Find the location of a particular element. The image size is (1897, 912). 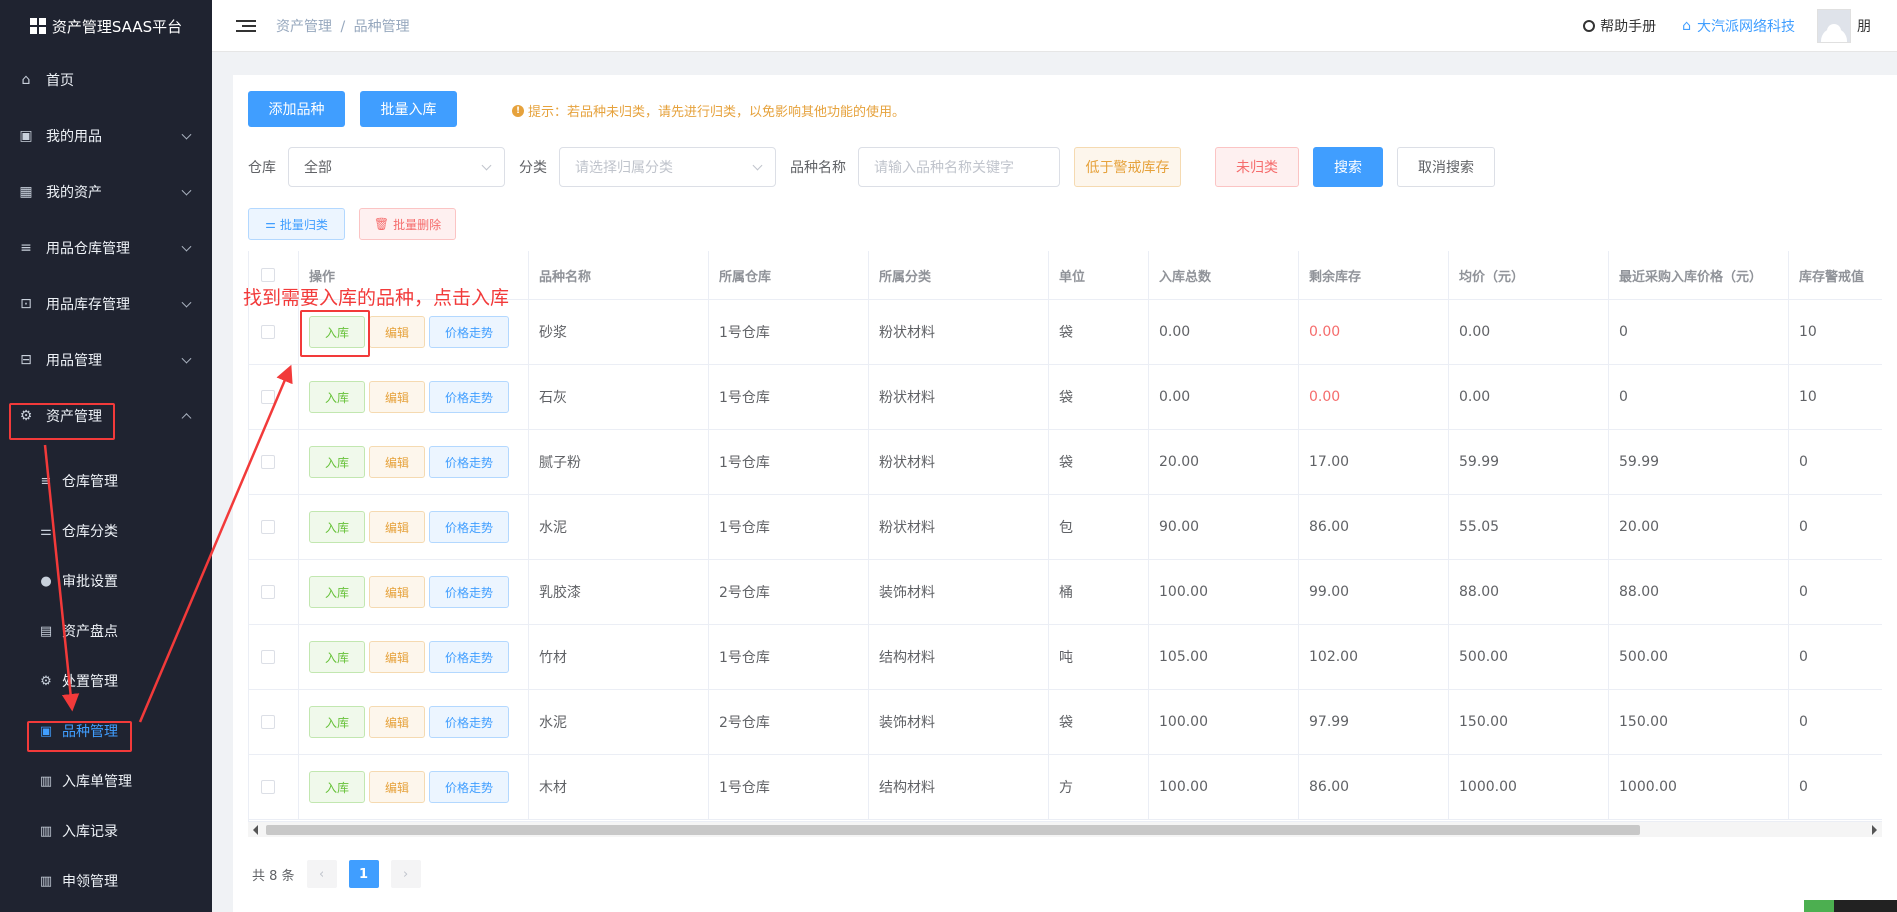

sidebar-subitem-1: ⚌ 仓库分类 is located at coordinates (106, 531).